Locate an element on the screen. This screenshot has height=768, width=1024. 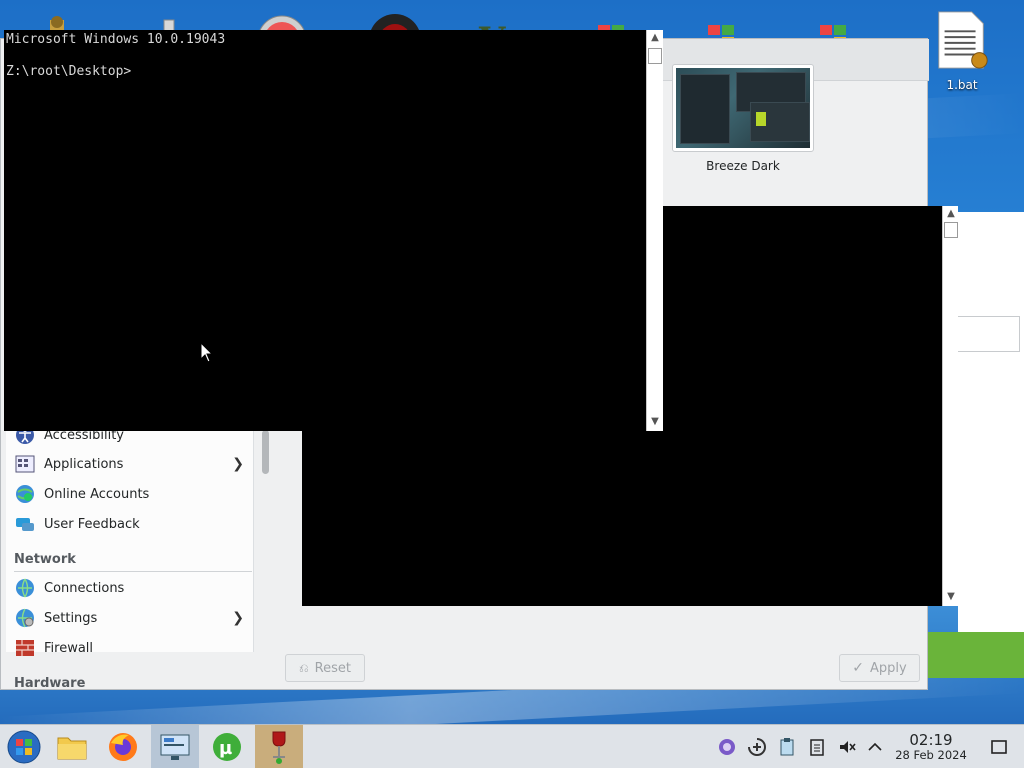
sidebar-item-label: Settings is located at coordinates (71, 618).